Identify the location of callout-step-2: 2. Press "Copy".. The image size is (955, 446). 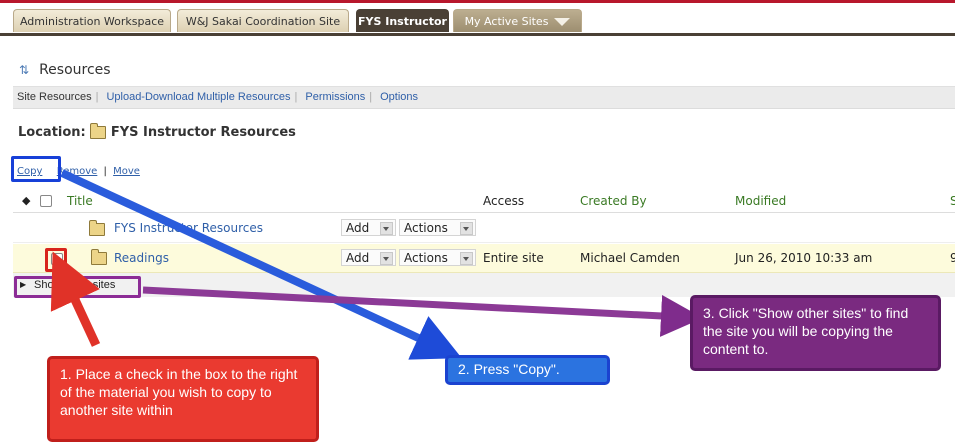
(527, 370).